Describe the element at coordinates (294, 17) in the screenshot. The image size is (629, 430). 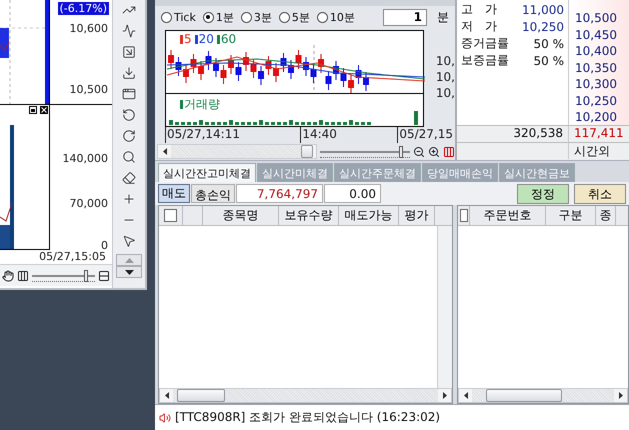
I see `interval-radio: 5분` at that location.